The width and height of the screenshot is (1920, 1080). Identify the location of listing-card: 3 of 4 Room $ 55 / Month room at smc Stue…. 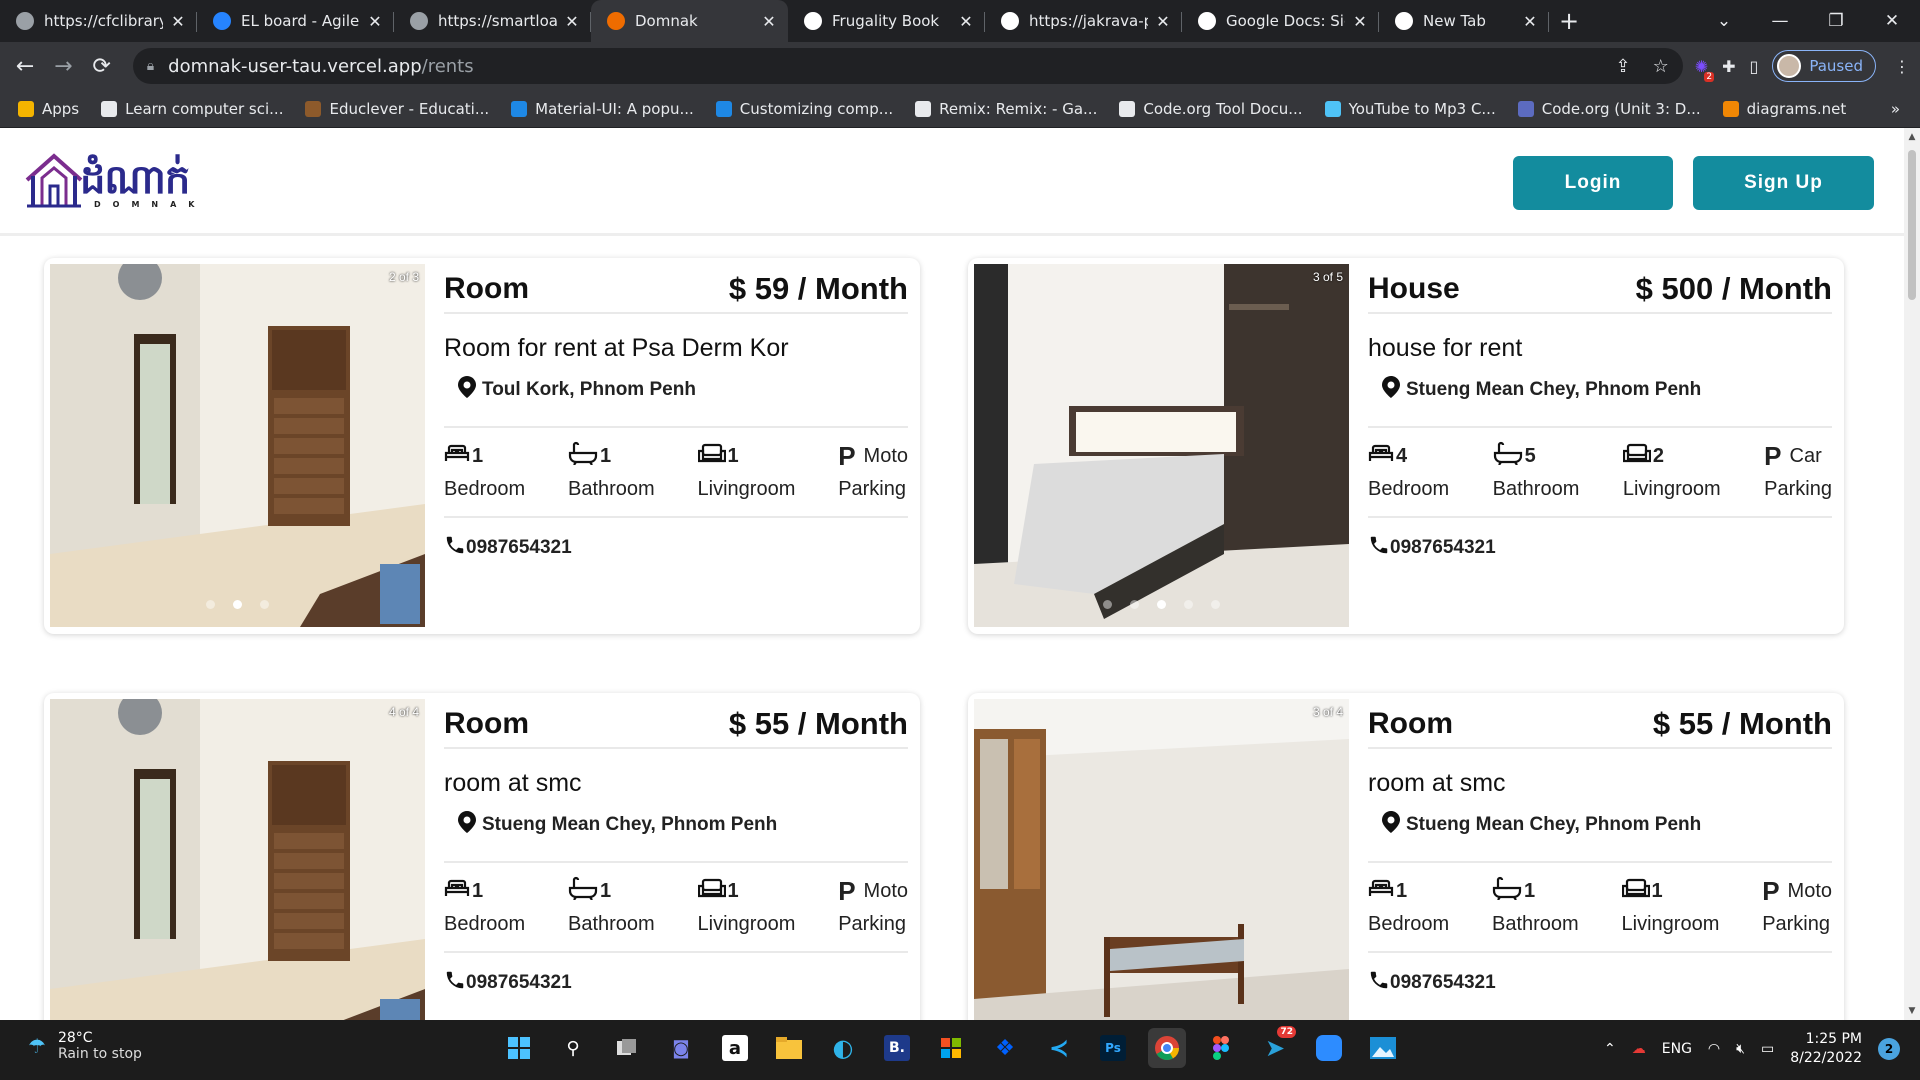
(1406, 856).